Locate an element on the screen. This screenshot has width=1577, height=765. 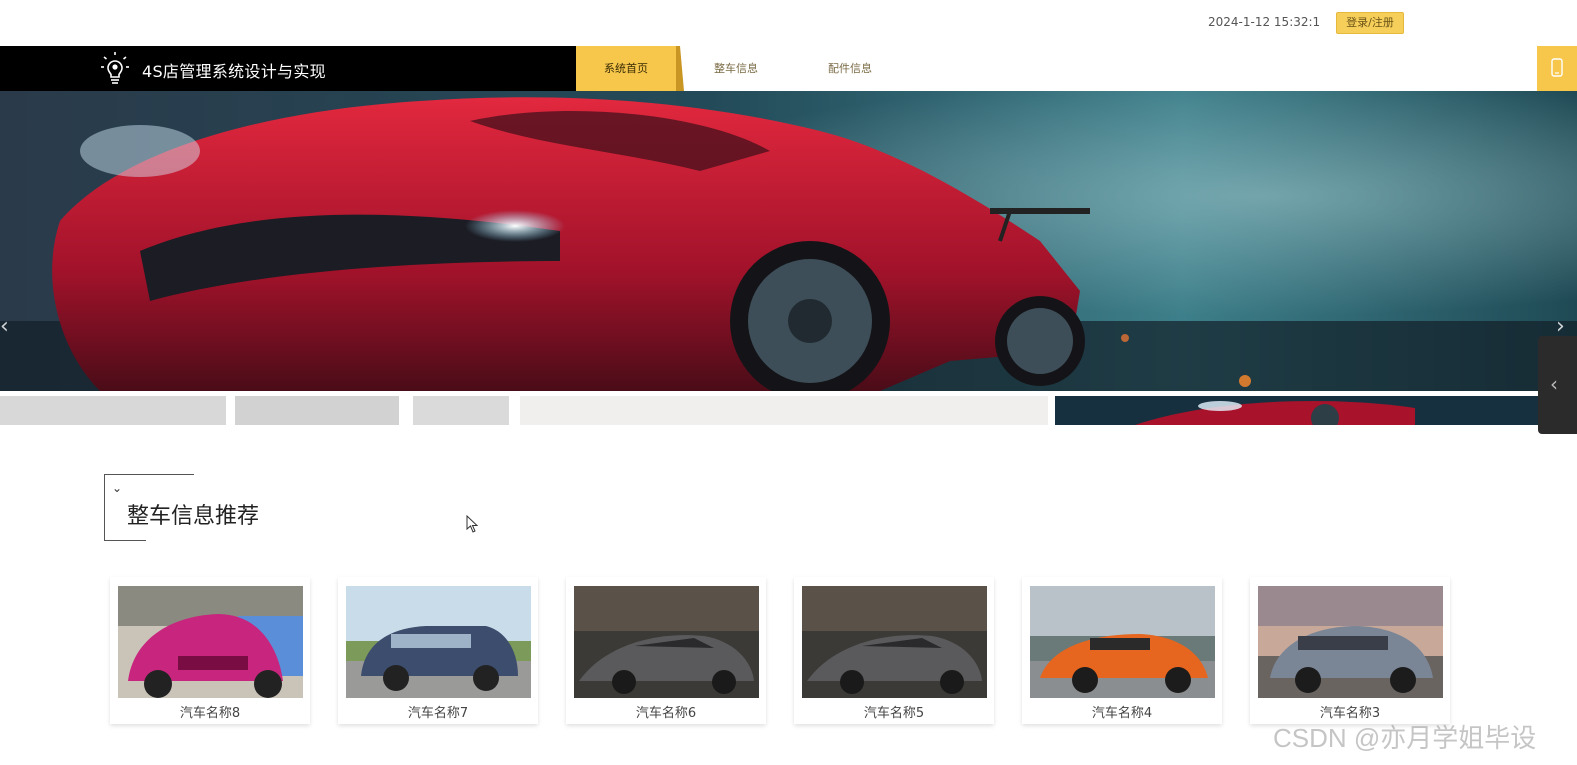
product-name: 汽车名称6 is located at coordinates (666, 713).